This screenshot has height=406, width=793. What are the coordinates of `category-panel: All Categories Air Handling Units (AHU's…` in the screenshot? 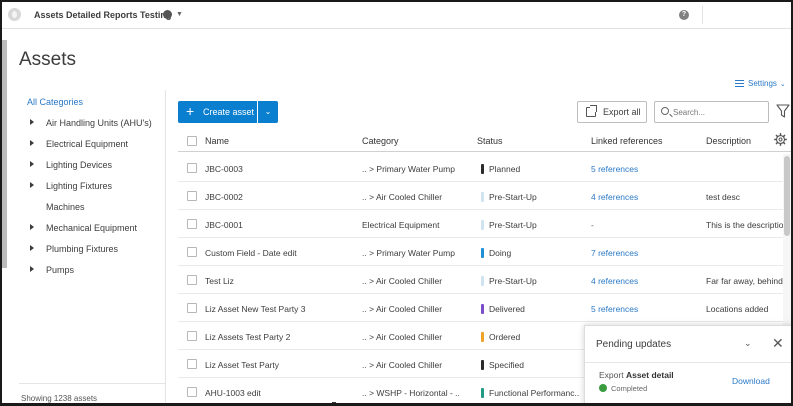 It's located at (92, 246).